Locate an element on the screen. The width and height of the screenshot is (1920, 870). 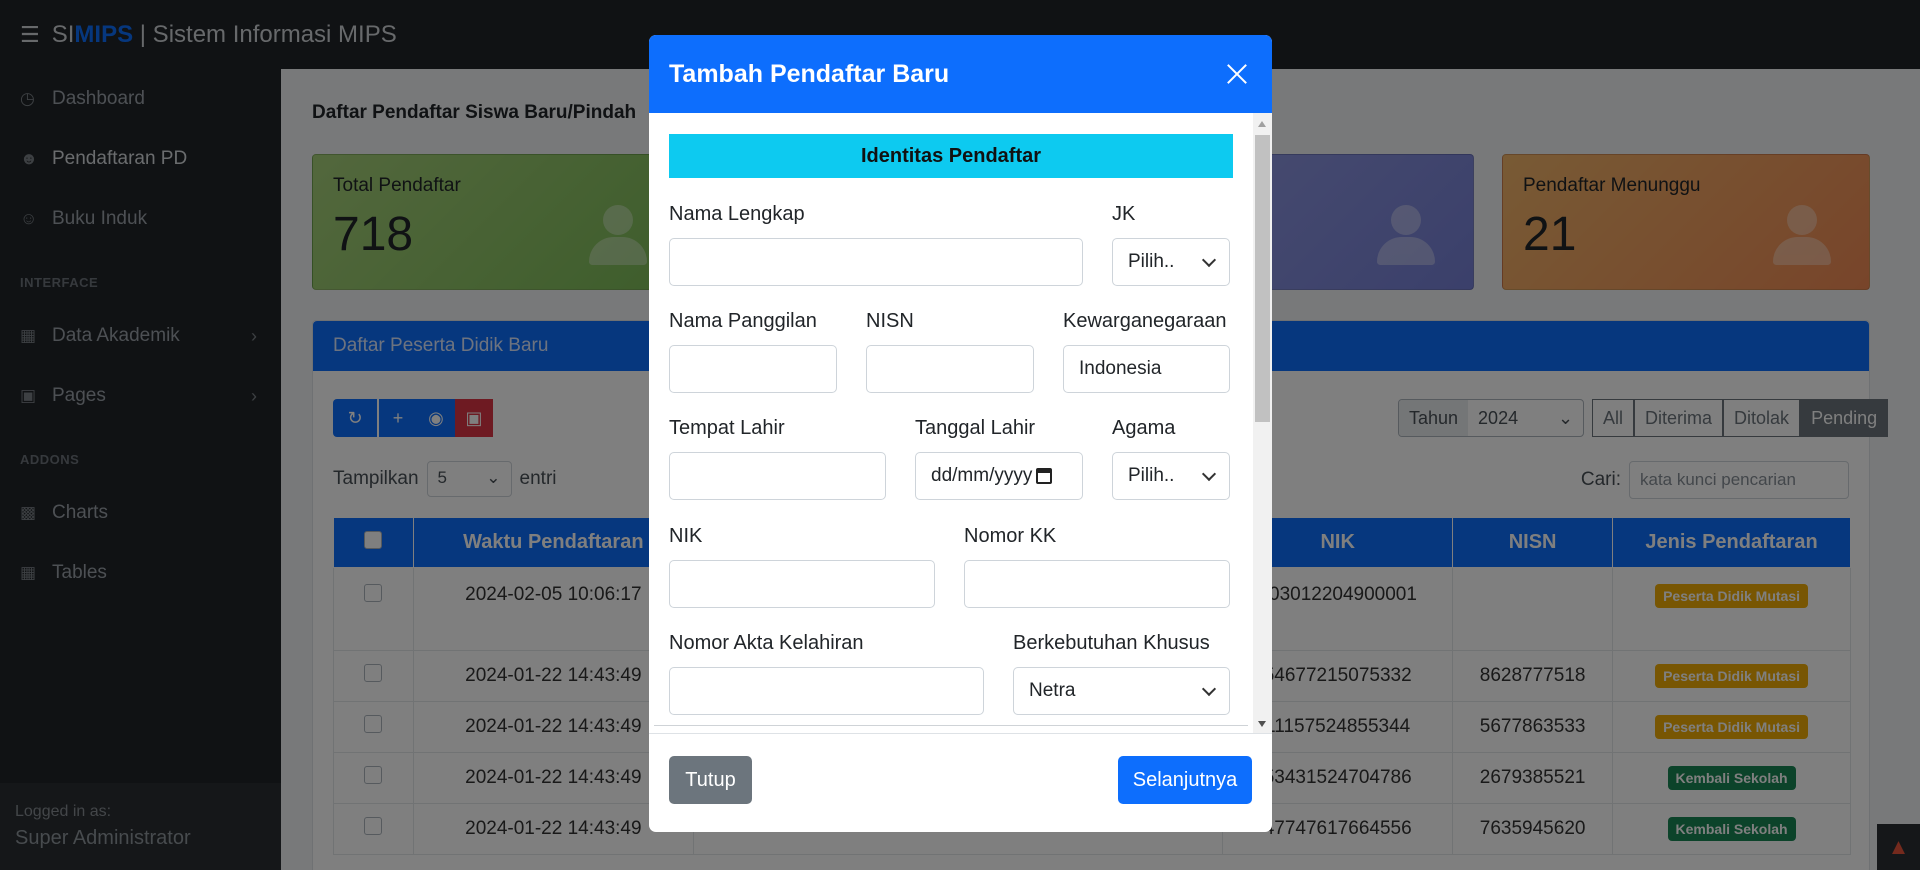
jk-select-value: Pilih.. is located at coordinates (1151, 261).